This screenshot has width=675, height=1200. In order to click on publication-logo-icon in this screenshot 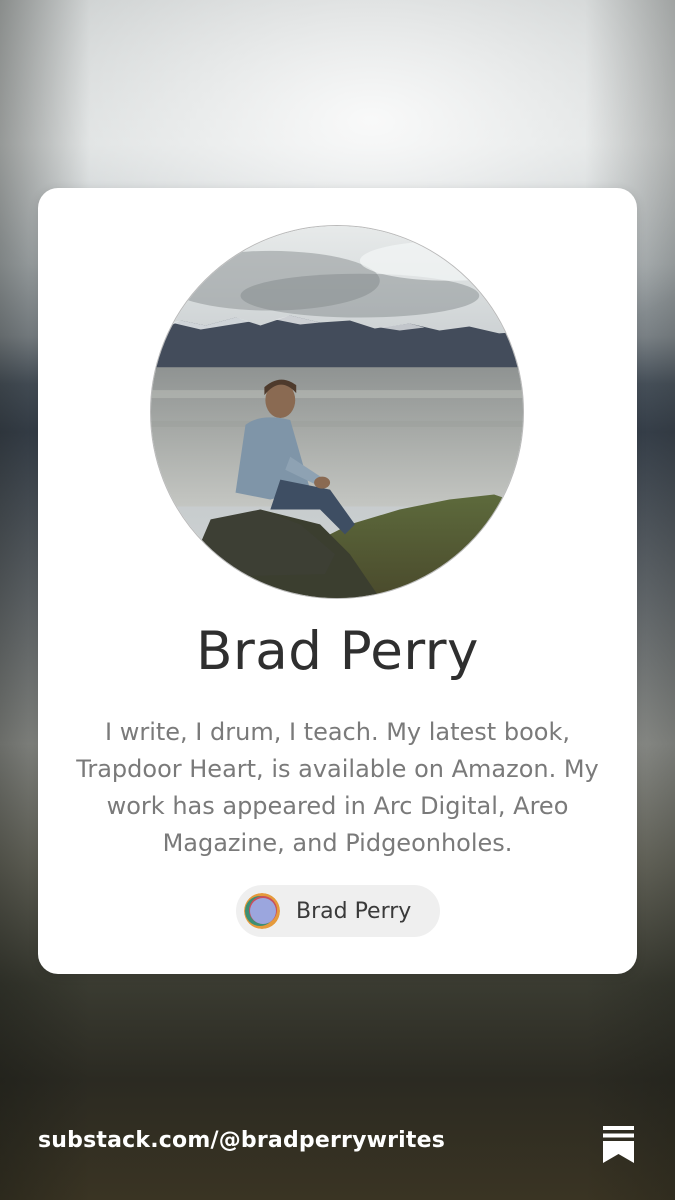, I will do `click(262, 911)`.